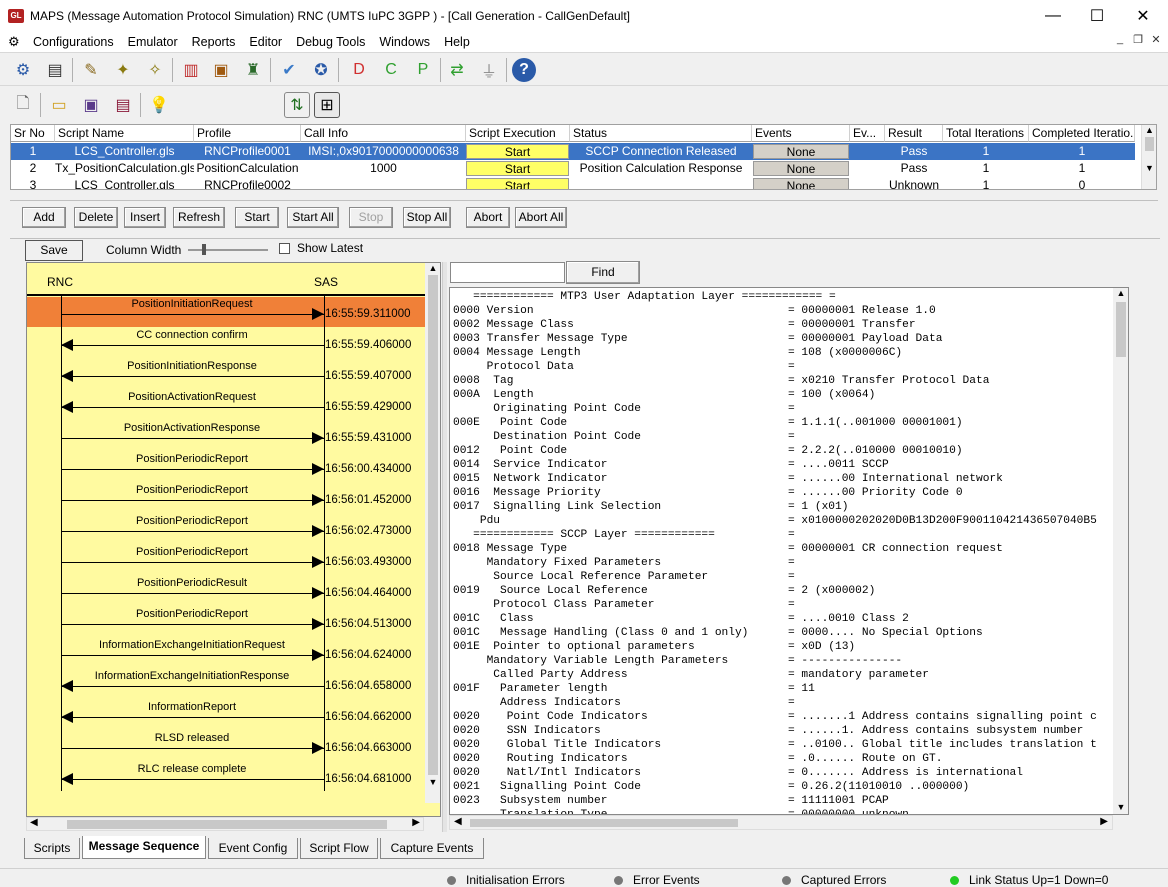  Describe the element at coordinates (488, 217) in the screenshot. I see `abort-button: Abort` at that location.